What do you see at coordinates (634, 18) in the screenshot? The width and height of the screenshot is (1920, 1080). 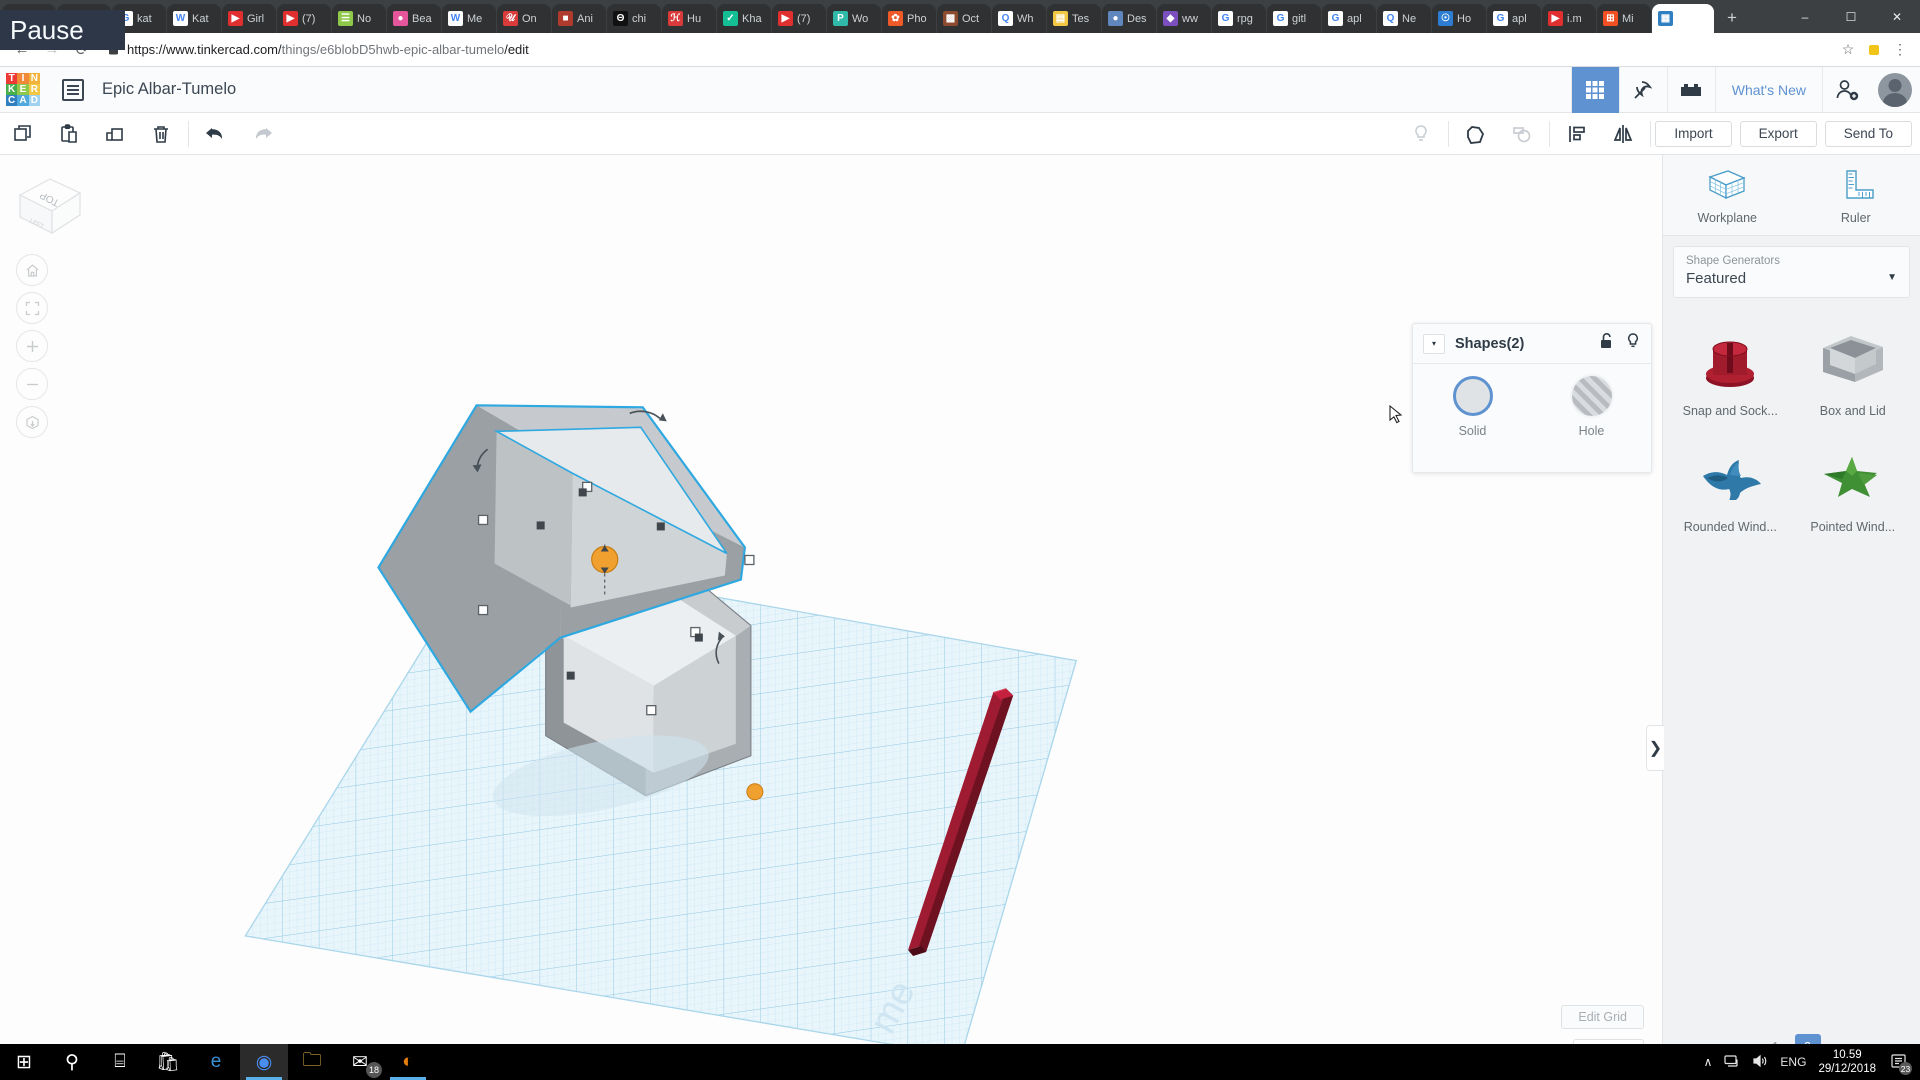 I see `browser-tab: Θchi` at bounding box center [634, 18].